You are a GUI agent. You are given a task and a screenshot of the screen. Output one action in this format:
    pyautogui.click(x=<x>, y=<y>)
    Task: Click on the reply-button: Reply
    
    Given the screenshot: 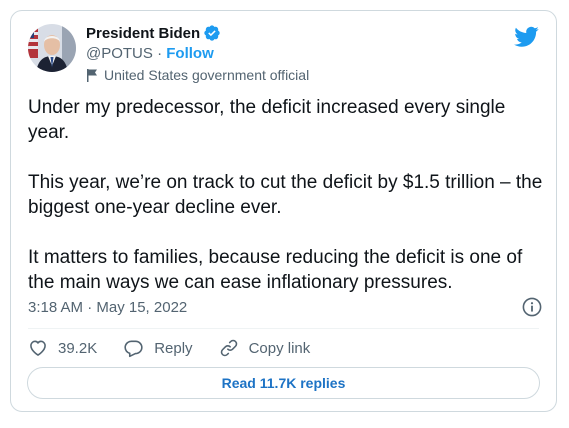 What is the action you would take?
    pyautogui.click(x=158, y=348)
    